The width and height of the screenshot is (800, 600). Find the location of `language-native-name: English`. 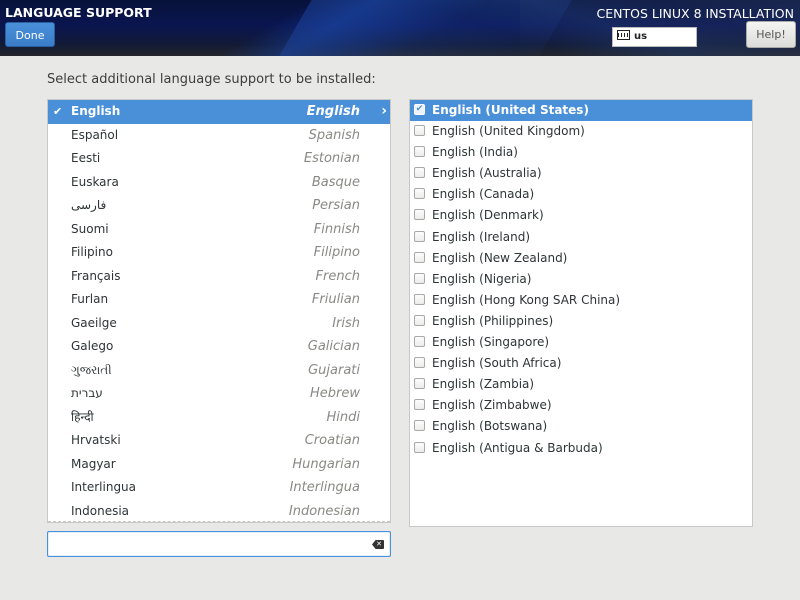

language-native-name: English is located at coordinates (96, 111).